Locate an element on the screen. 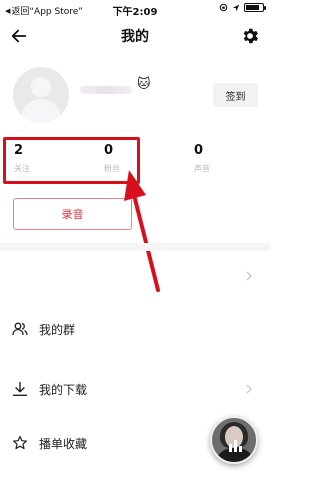 The height and width of the screenshot is (479, 320). floating-player-button is located at coordinates (234, 440).